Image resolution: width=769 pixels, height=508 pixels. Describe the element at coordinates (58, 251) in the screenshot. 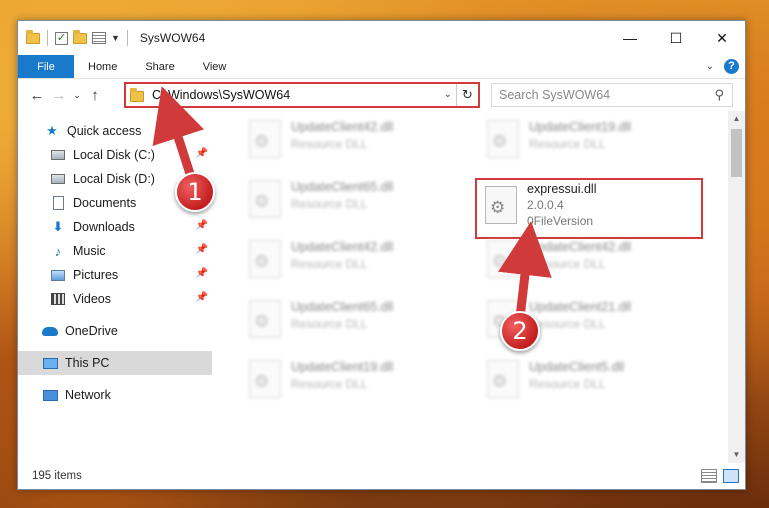

I see `music-icon: ♪` at that location.